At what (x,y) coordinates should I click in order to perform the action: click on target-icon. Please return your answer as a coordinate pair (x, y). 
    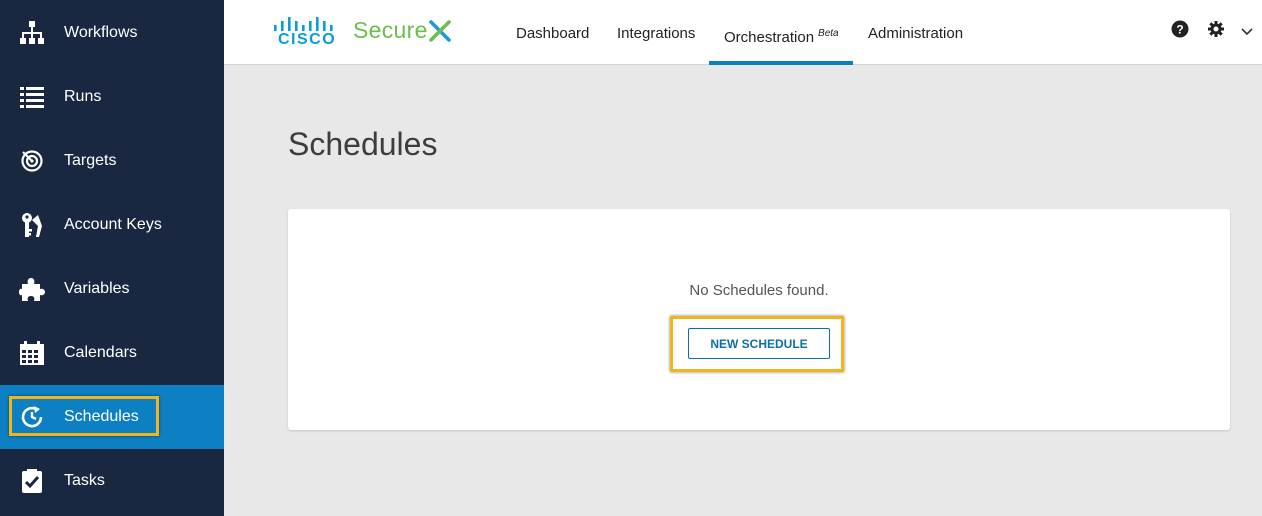
    Looking at the image, I should click on (32, 161).